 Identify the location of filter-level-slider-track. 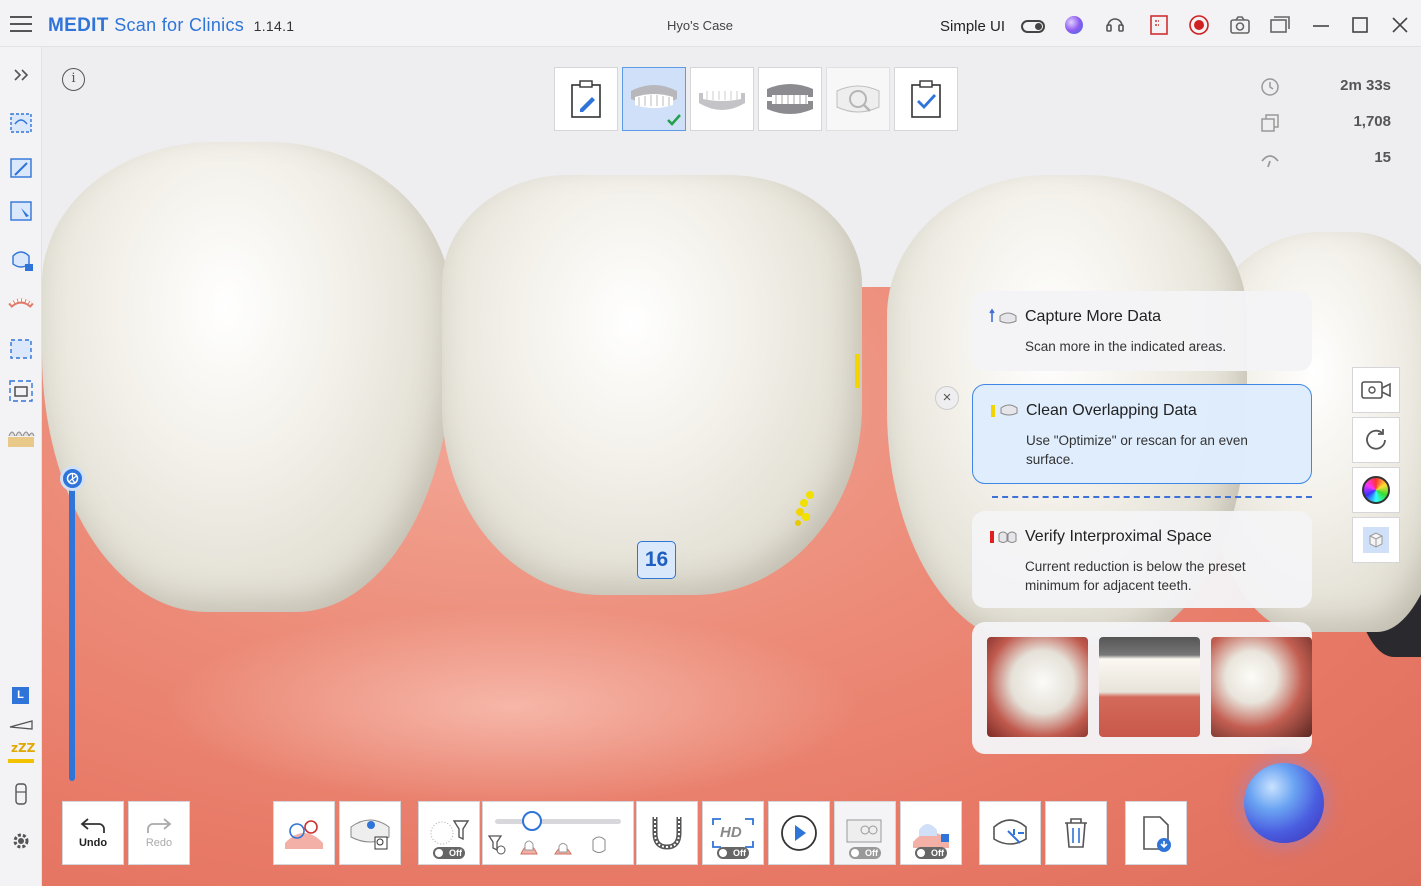
(72, 632).